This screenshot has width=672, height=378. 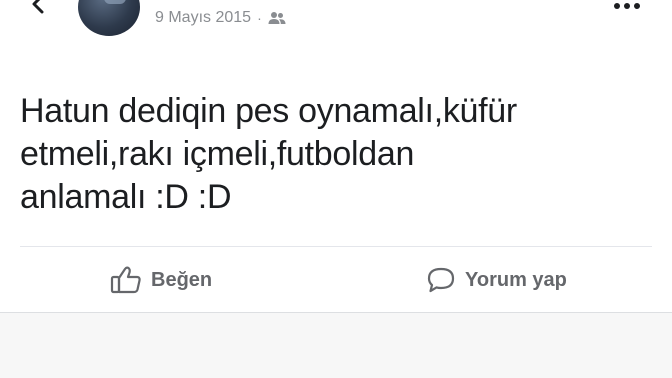 What do you see at coordinates (182, 279) in the screenshot?
I see `like-label: Beğen` at bounding box center [182, 279].